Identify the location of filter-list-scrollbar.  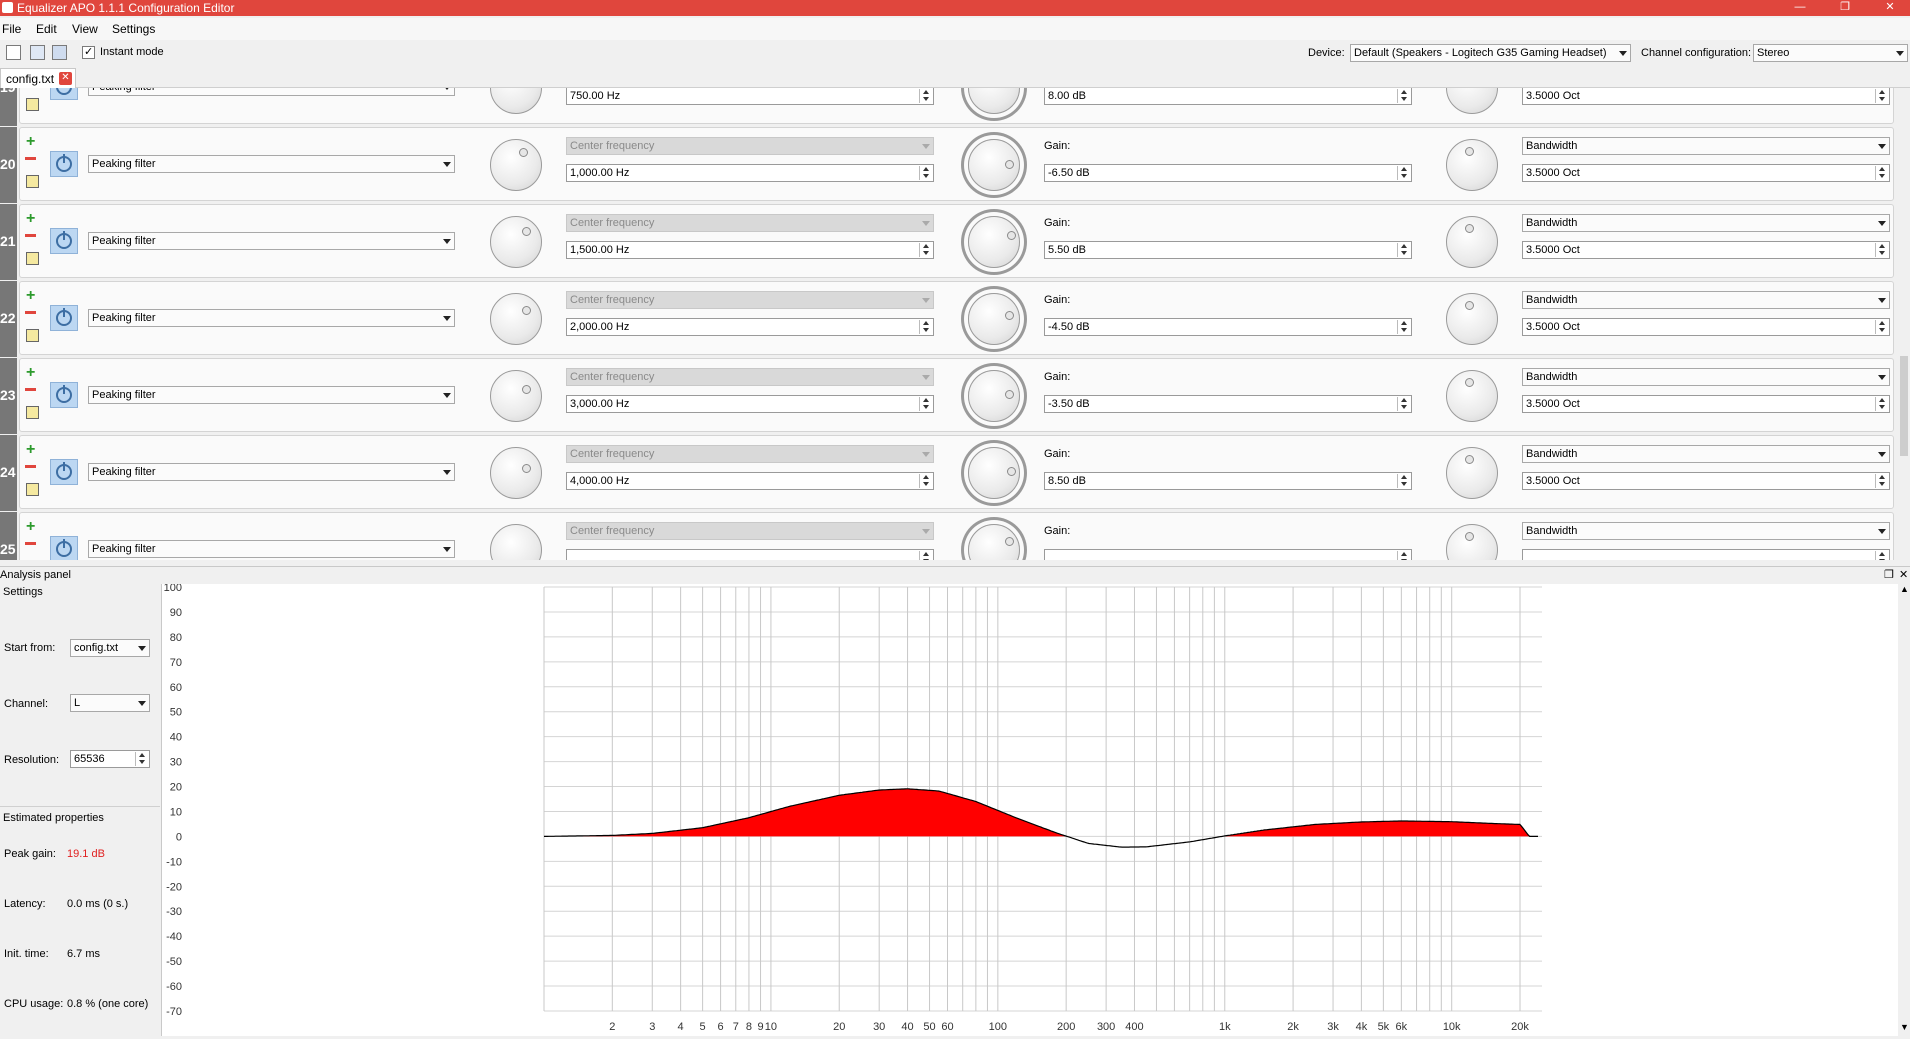
(1904, 324).